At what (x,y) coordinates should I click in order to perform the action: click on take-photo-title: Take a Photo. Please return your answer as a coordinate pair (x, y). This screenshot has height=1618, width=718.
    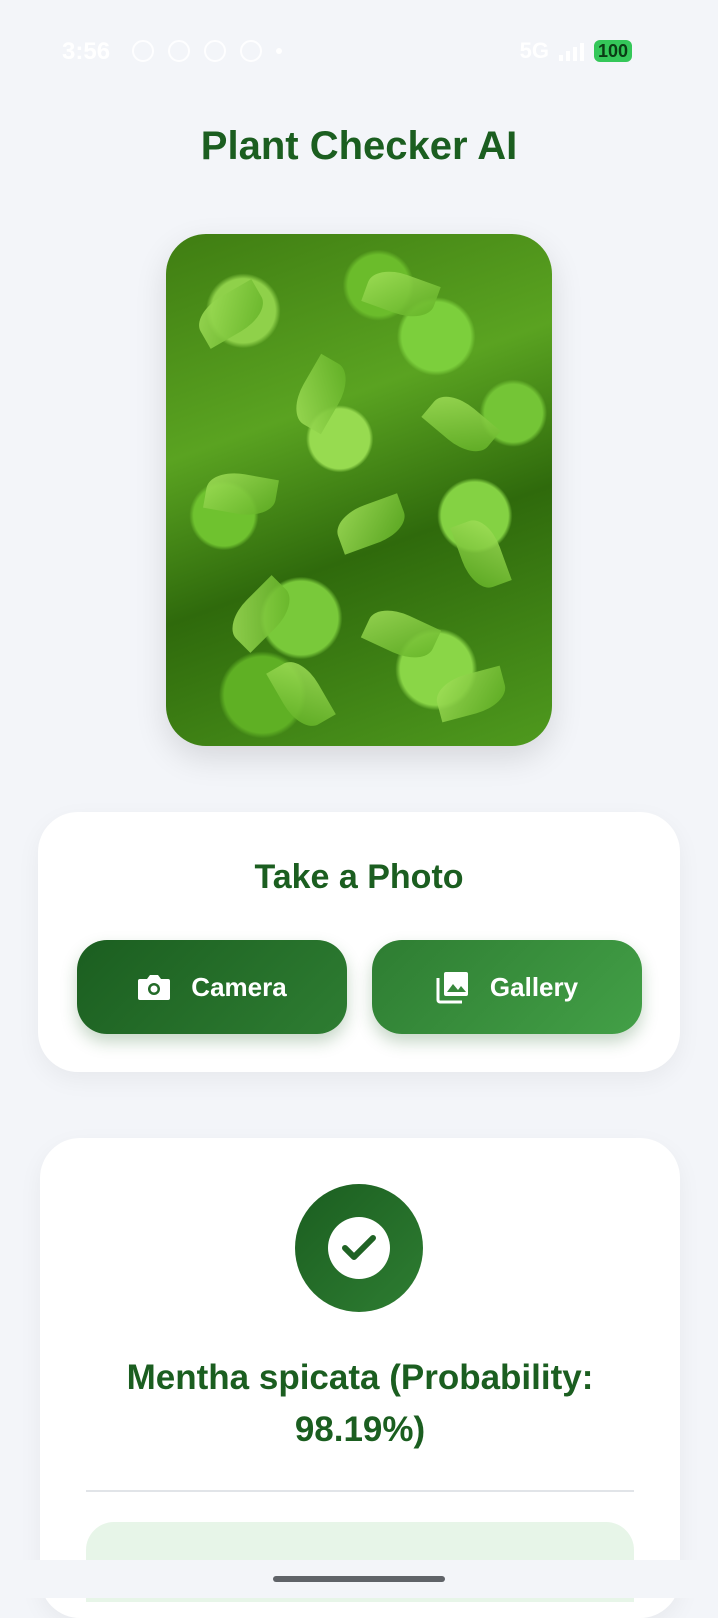
    Looking at the image, I should click on (359, 877).